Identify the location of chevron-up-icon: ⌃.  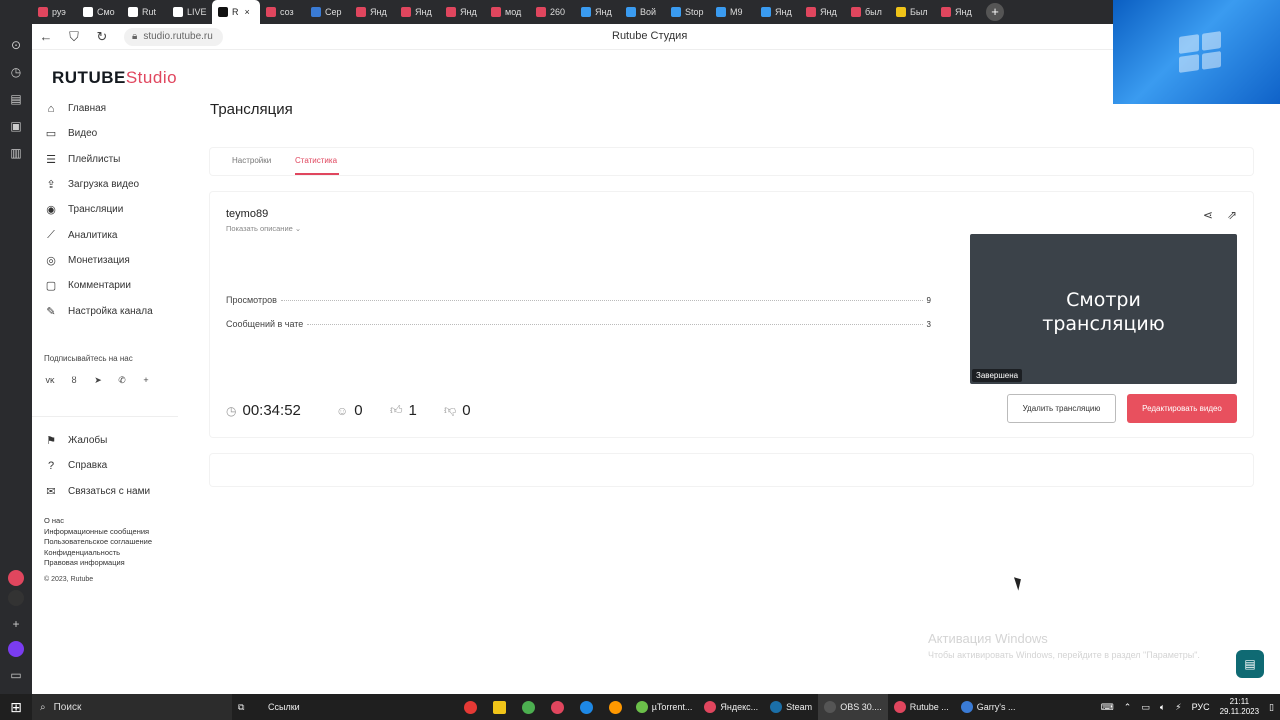
(1128, 707).